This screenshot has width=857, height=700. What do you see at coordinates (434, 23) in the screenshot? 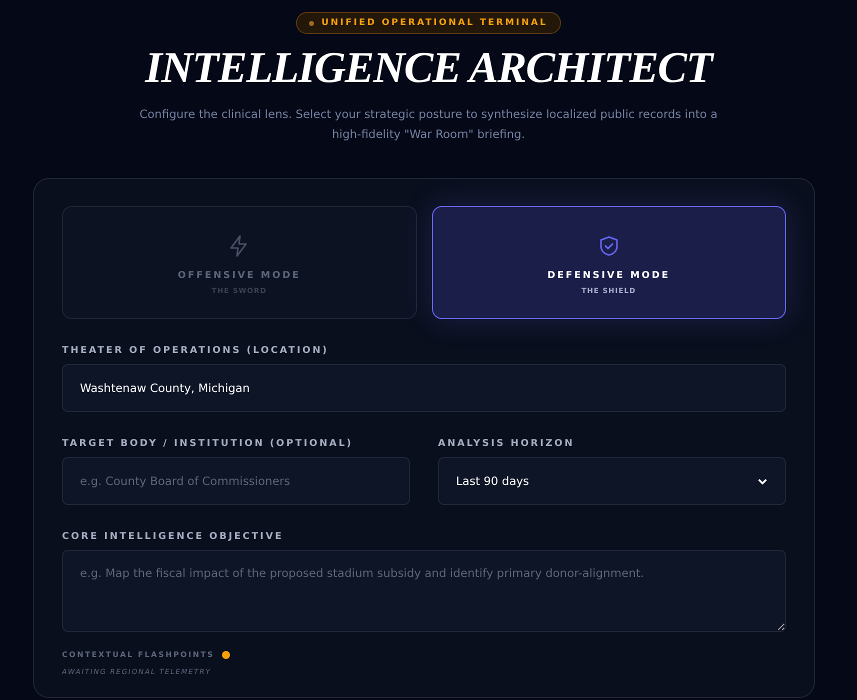
I see `badge-text: UNIFIED OPERATIONAL TERMINAL` at bounding box center [434, 23].